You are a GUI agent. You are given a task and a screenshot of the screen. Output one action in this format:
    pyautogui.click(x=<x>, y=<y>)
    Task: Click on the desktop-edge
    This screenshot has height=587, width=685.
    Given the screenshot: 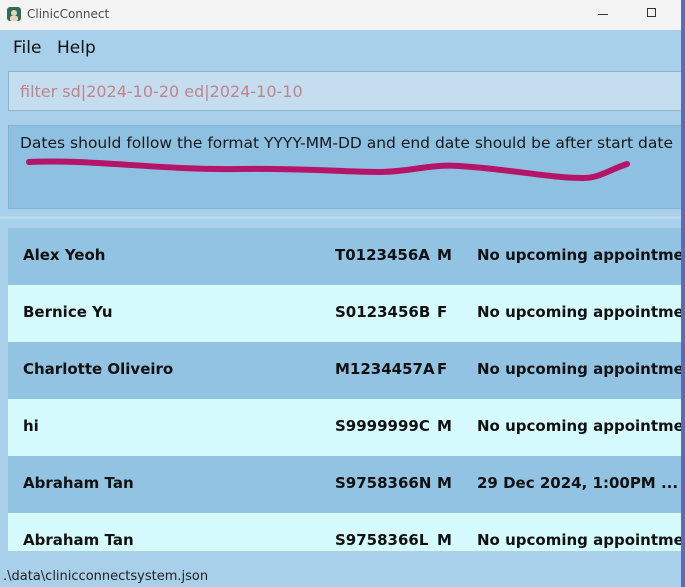 What is the action you would take?
    pyautogui.click(x=683, y=293)
    